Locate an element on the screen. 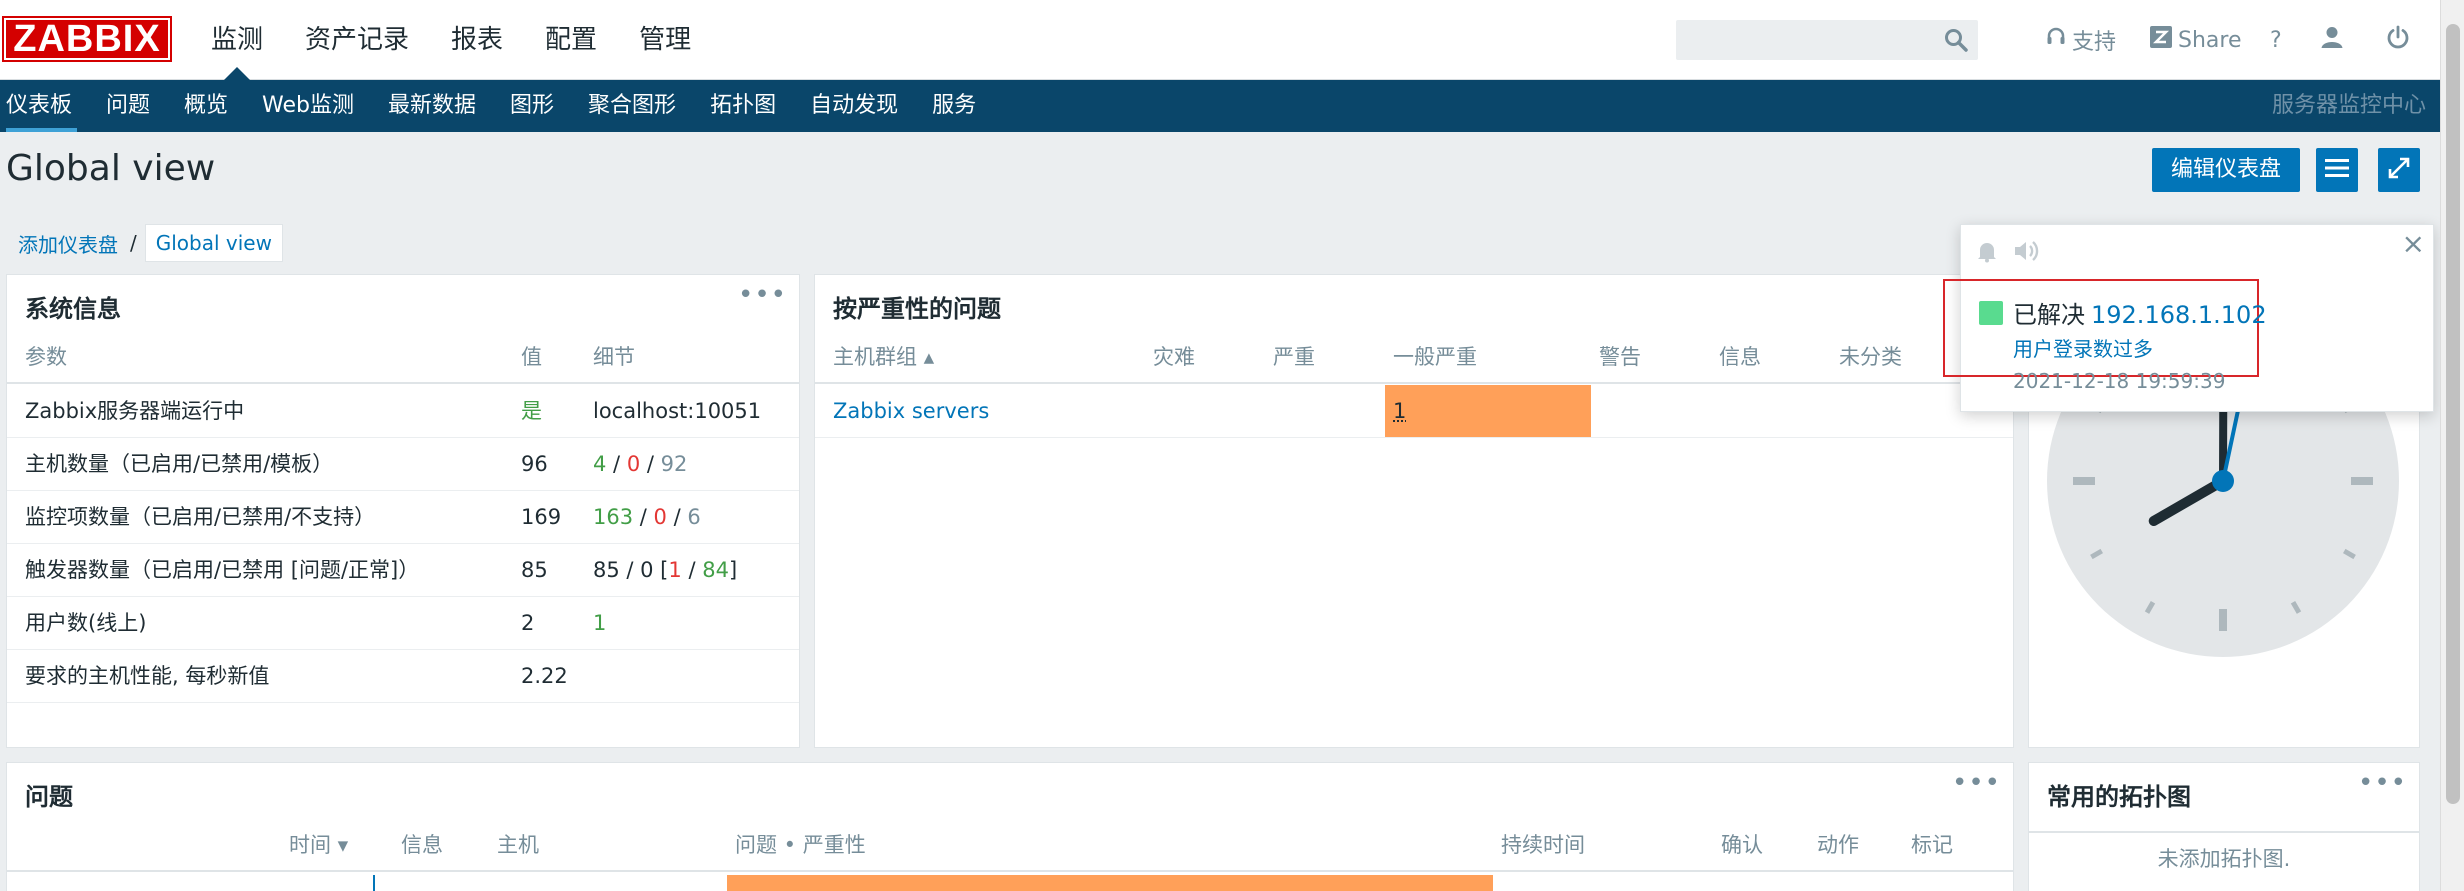  col-detail: 细节 is located at coordinates (614, 357).